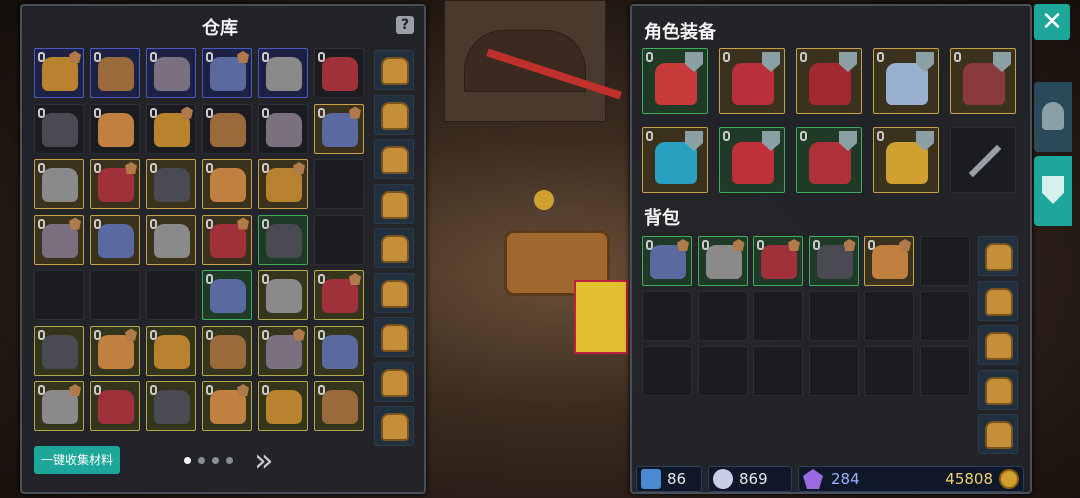 This screenshot has height=498, width=1080. Describe the element at coordinates (680, 31) in the screenshot. I see `equipment-title: 角色装备` at that location.